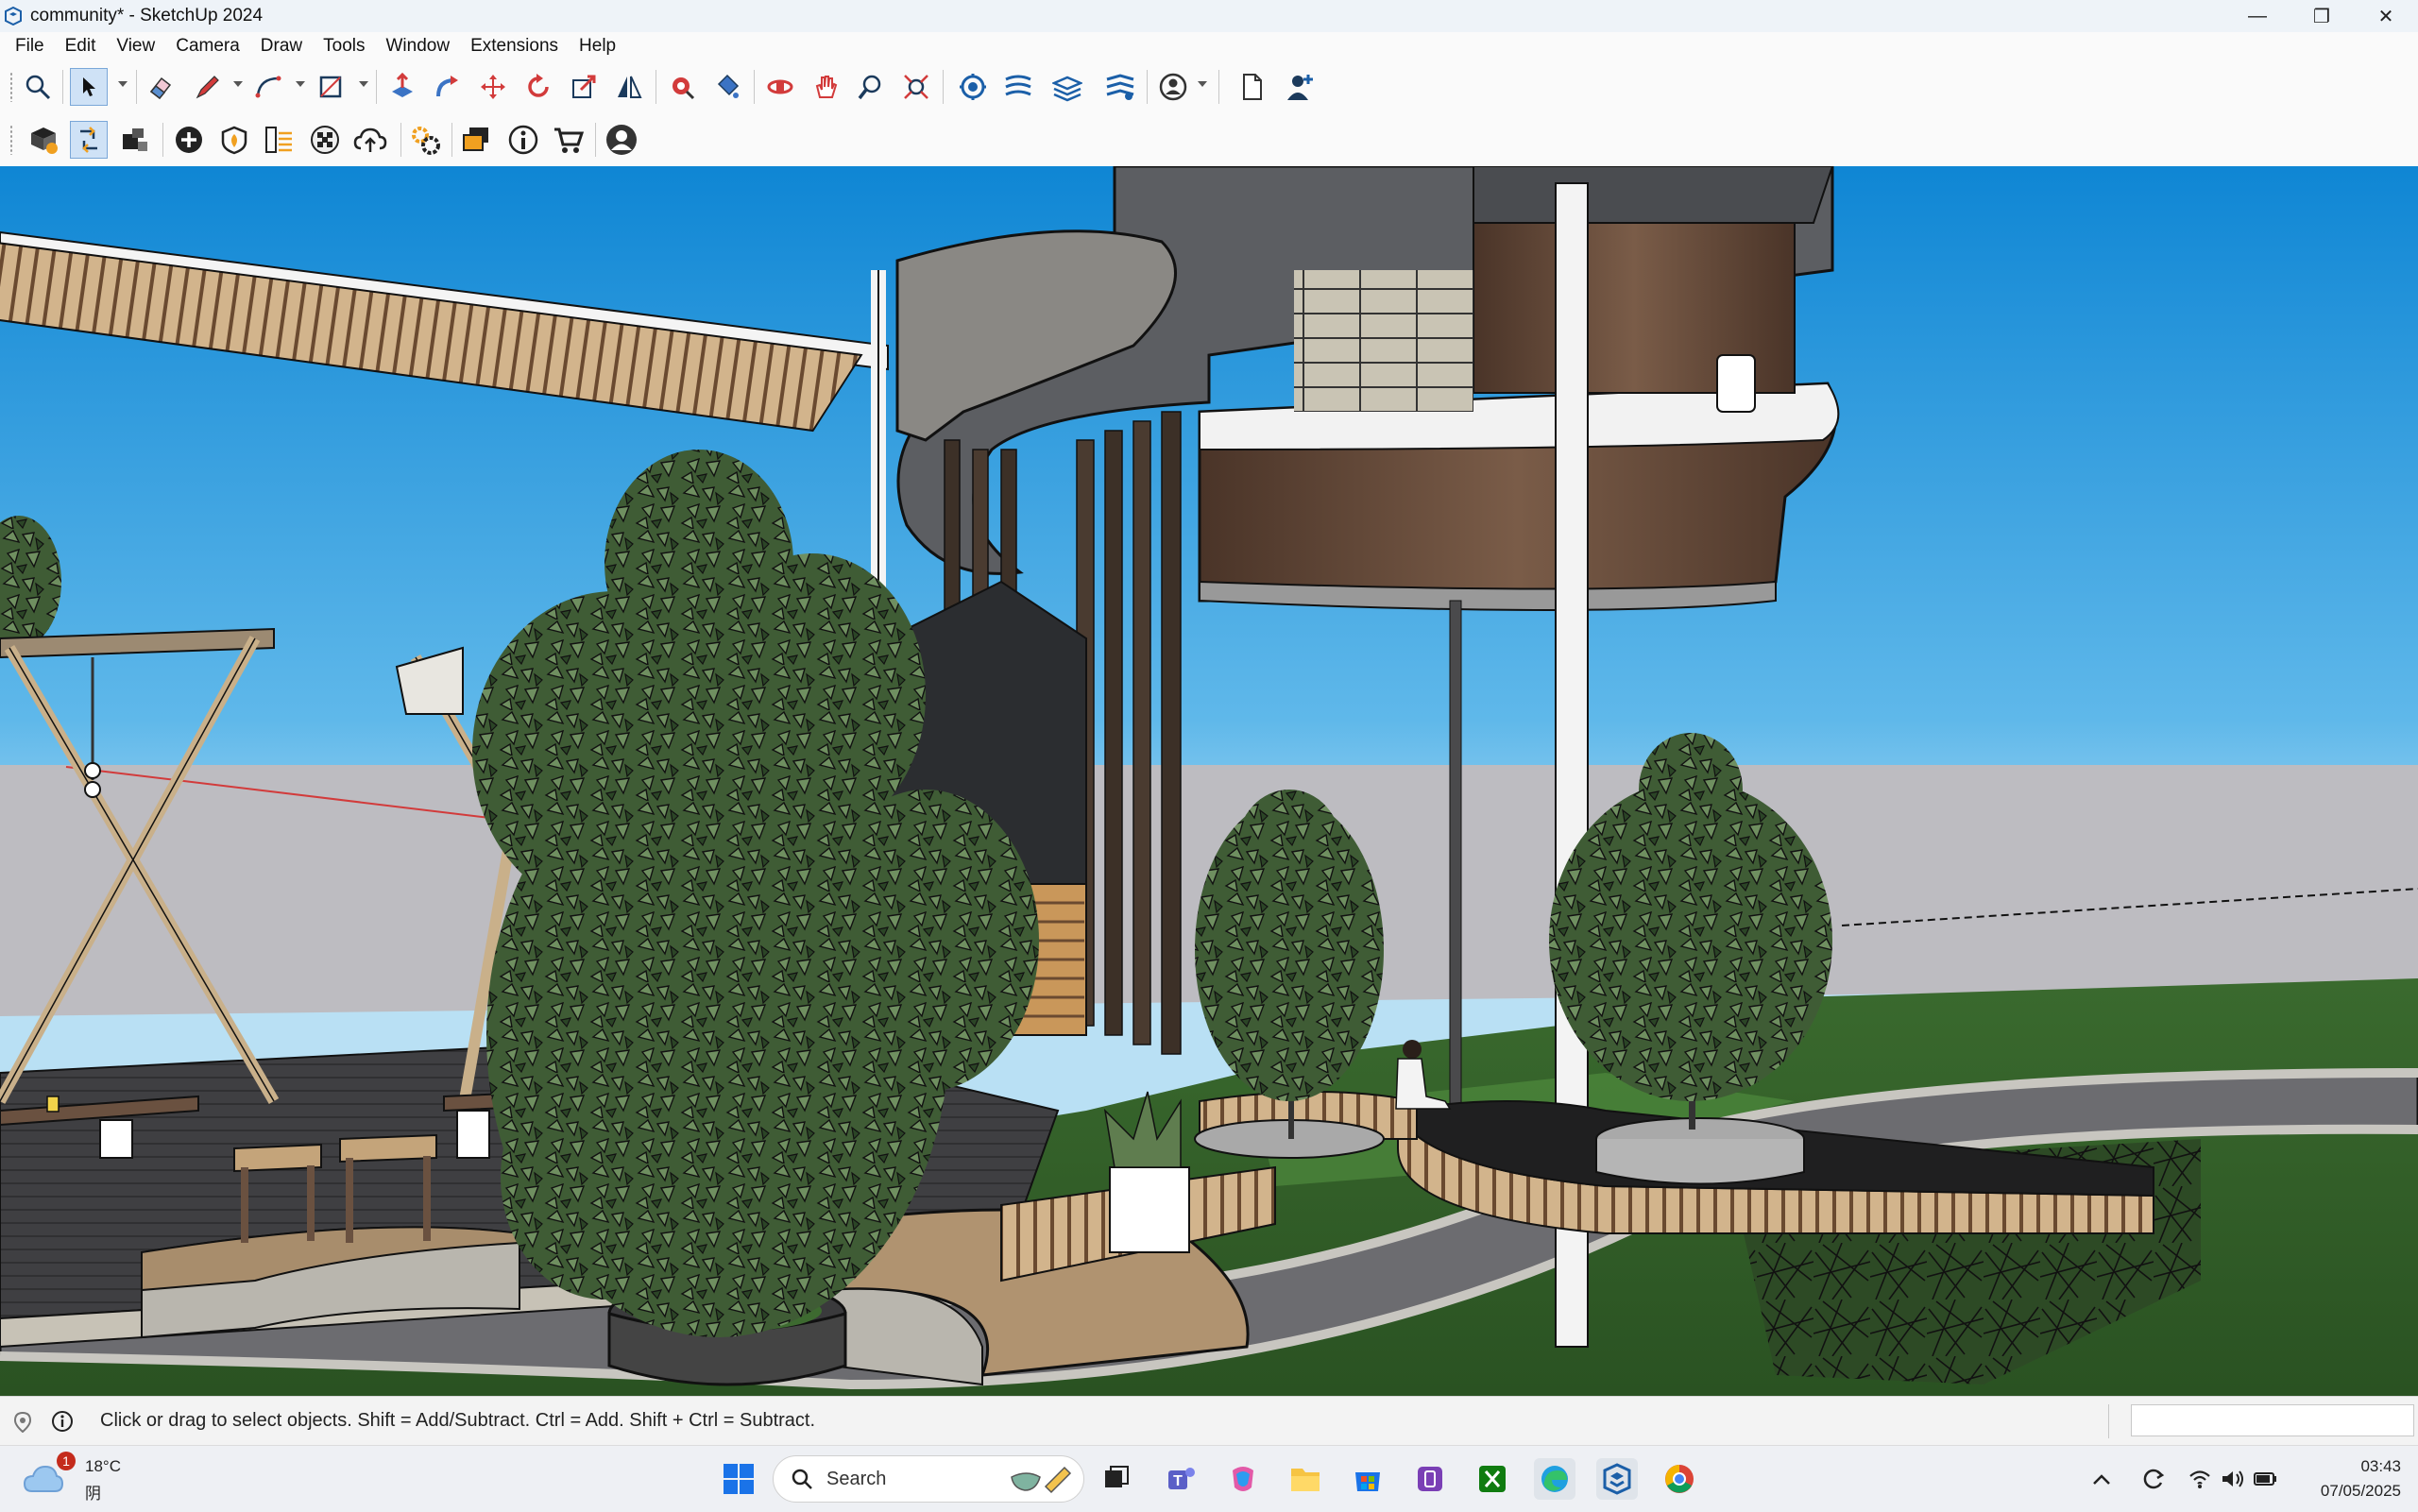  Describe the element at coordinates (1209, 1478) in the screenshot. I see `windows-taskbar: 1 18°C 阴 Search T 03:43 07/05/2025` at that location.